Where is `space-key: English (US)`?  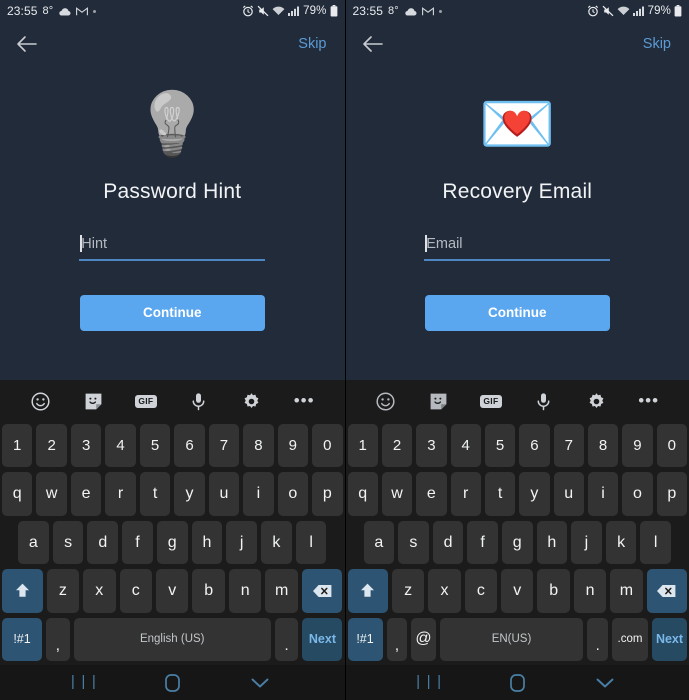 space-key: English (US) is located at coordinates (172, 639).